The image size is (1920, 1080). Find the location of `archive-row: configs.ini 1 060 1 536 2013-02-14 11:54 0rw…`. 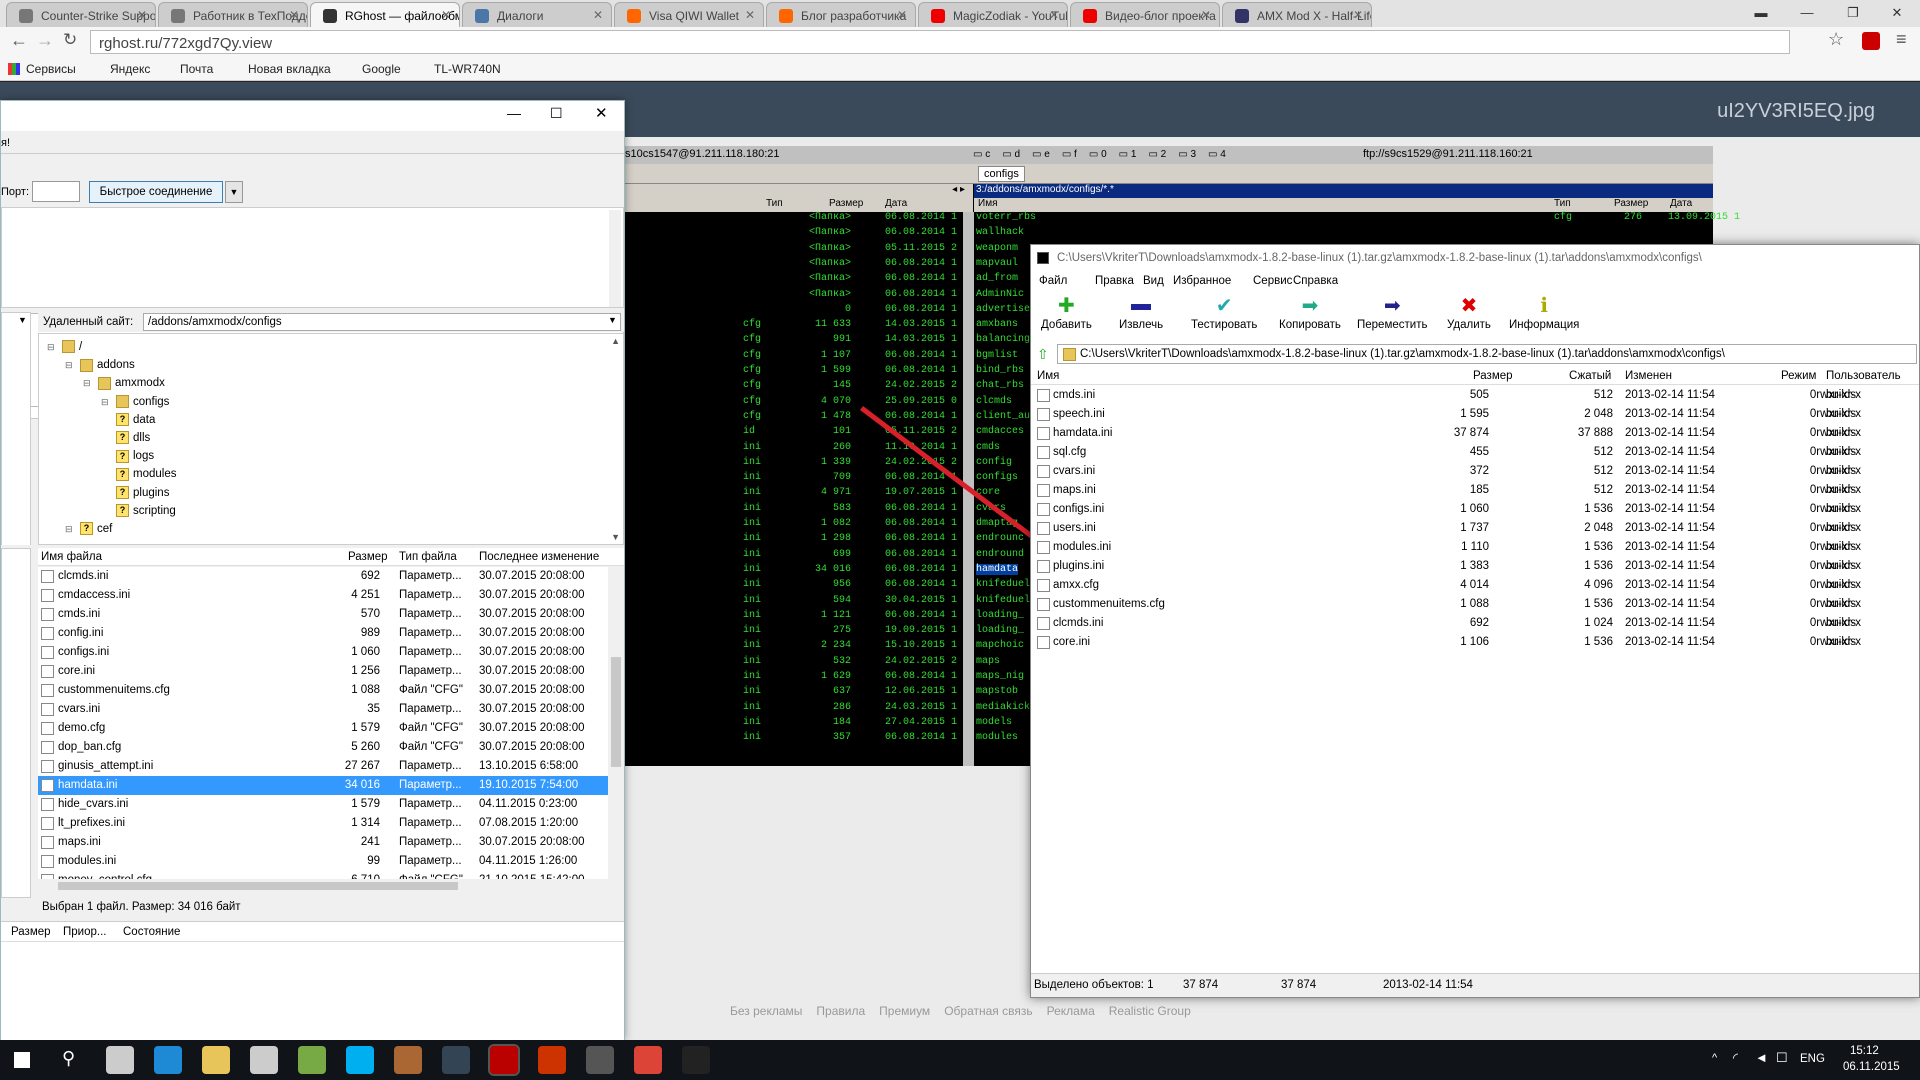

archive-row: configs.ini 1 060 1 536 2013-02-14 11:54 0rw… is located at coordinates (1471, 509).